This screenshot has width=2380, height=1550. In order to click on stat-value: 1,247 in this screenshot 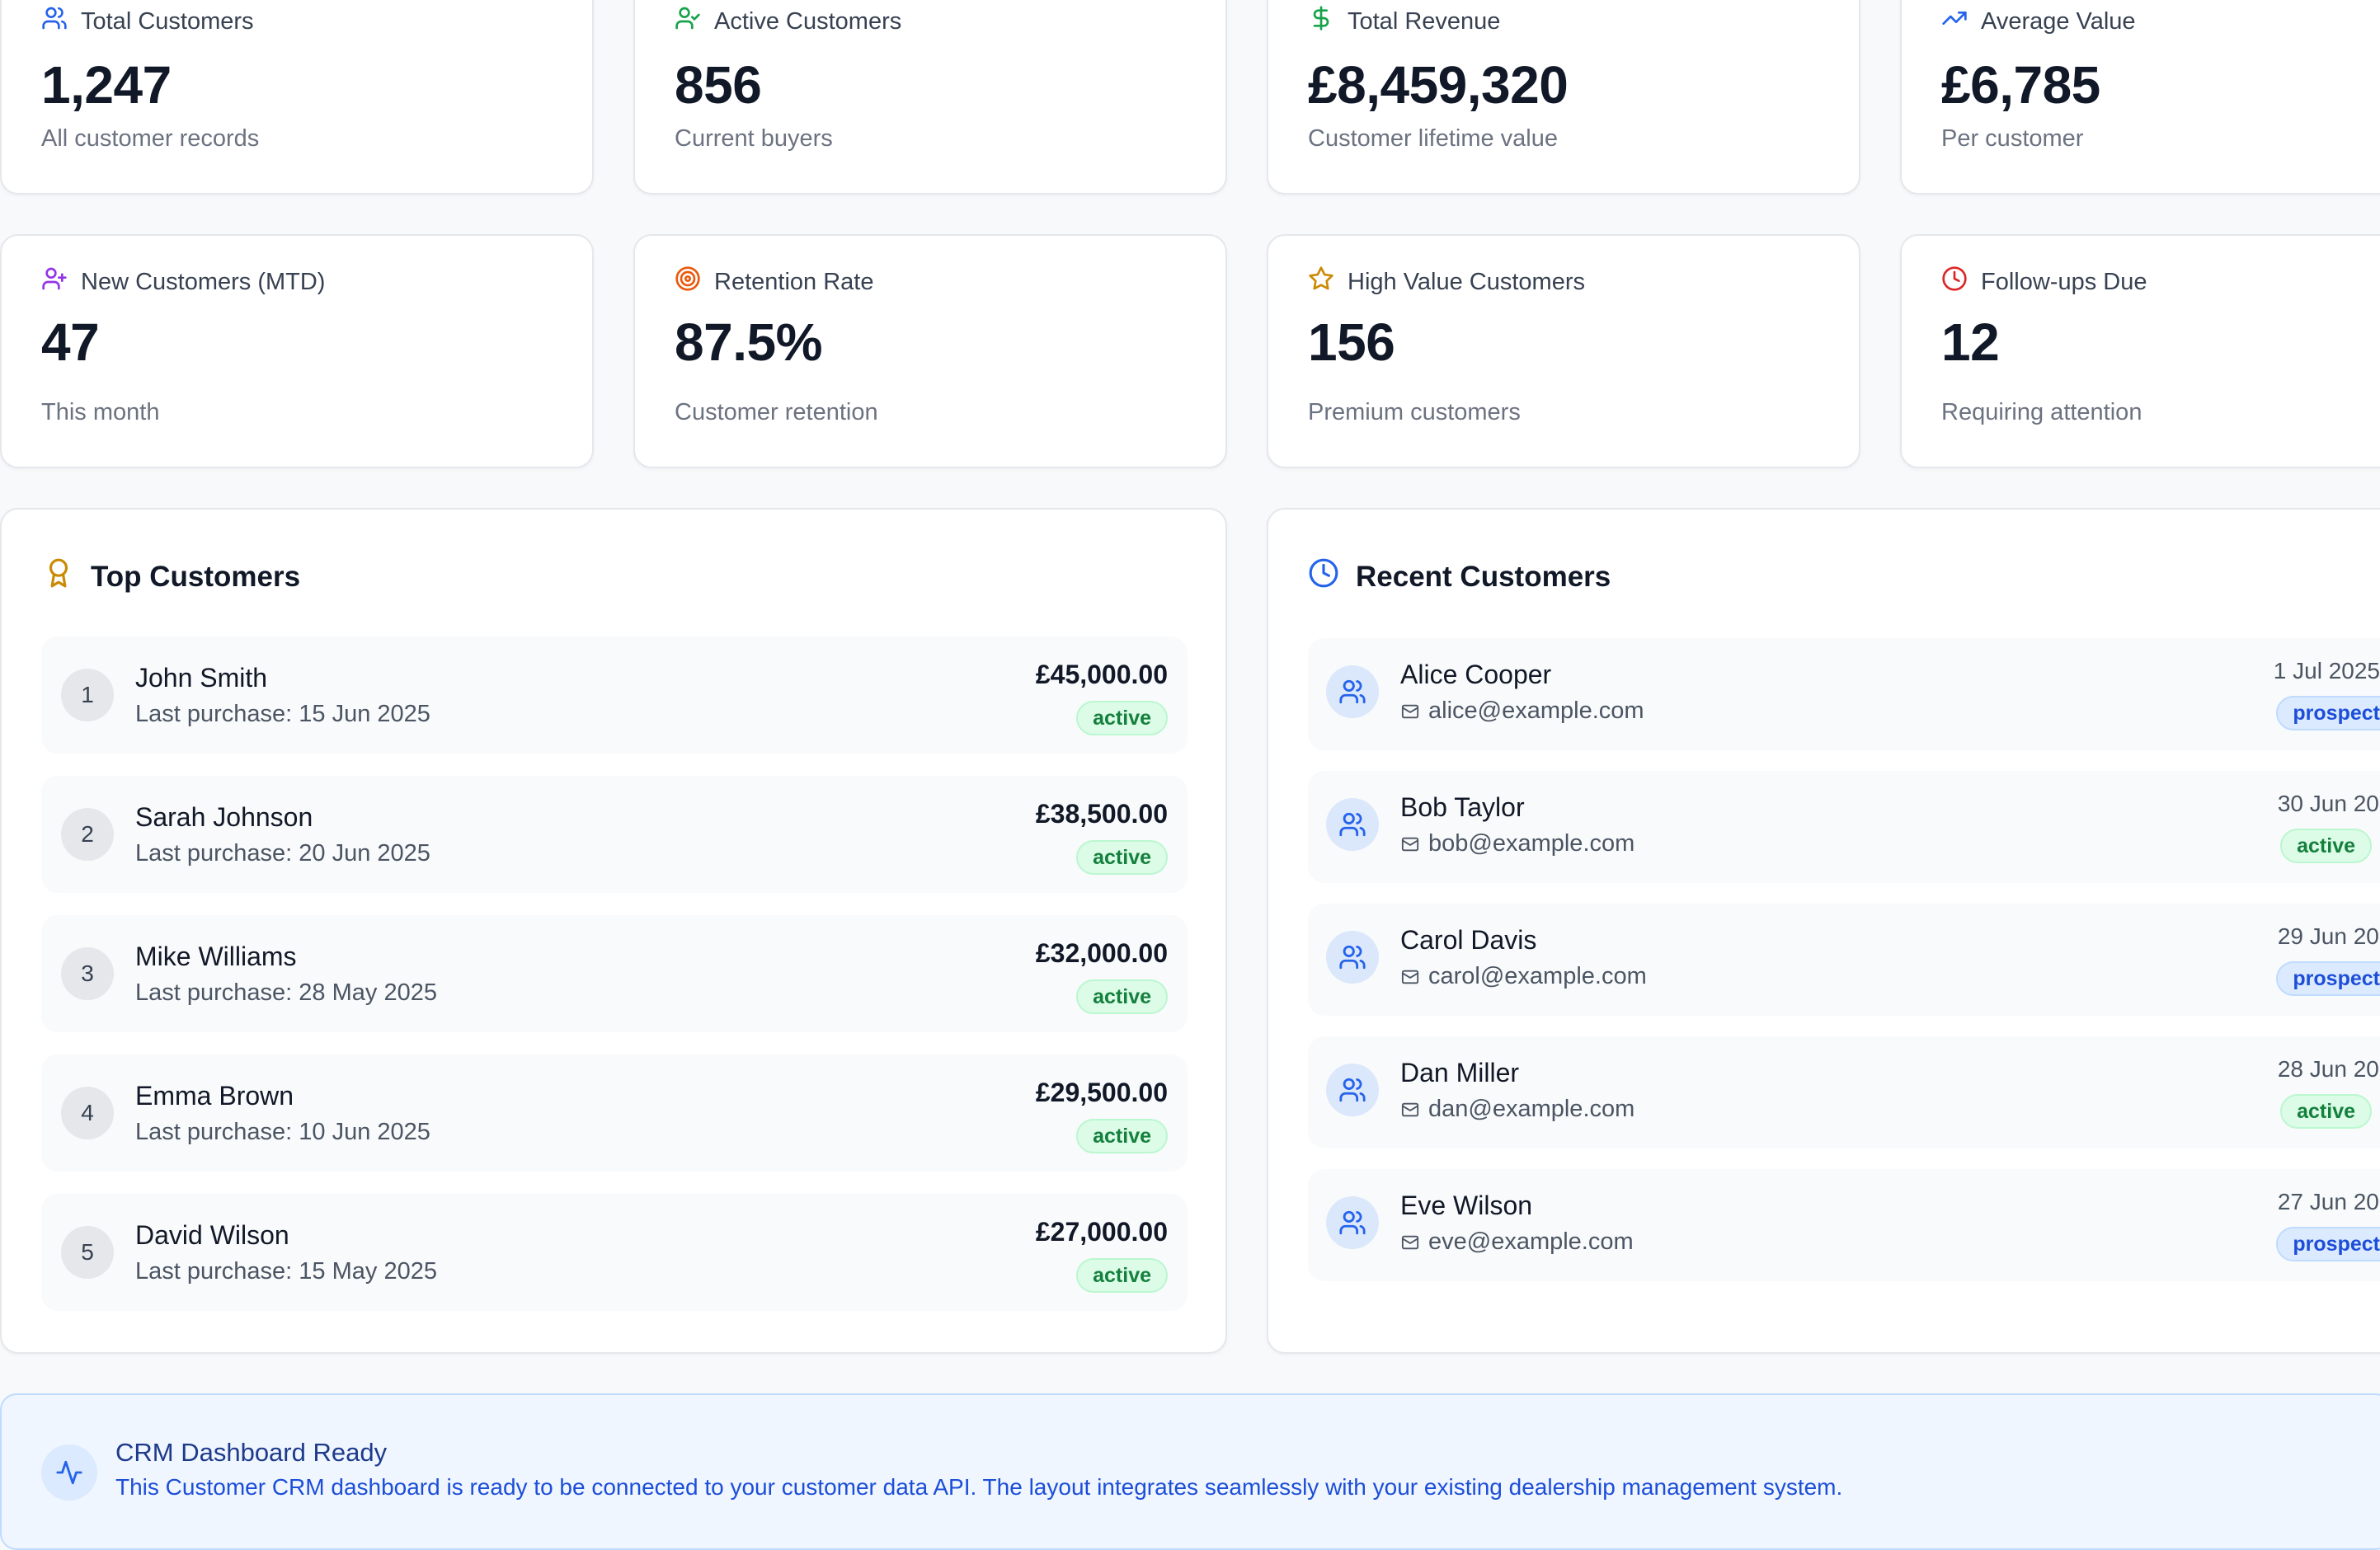, I will do `click(106, 85)`.